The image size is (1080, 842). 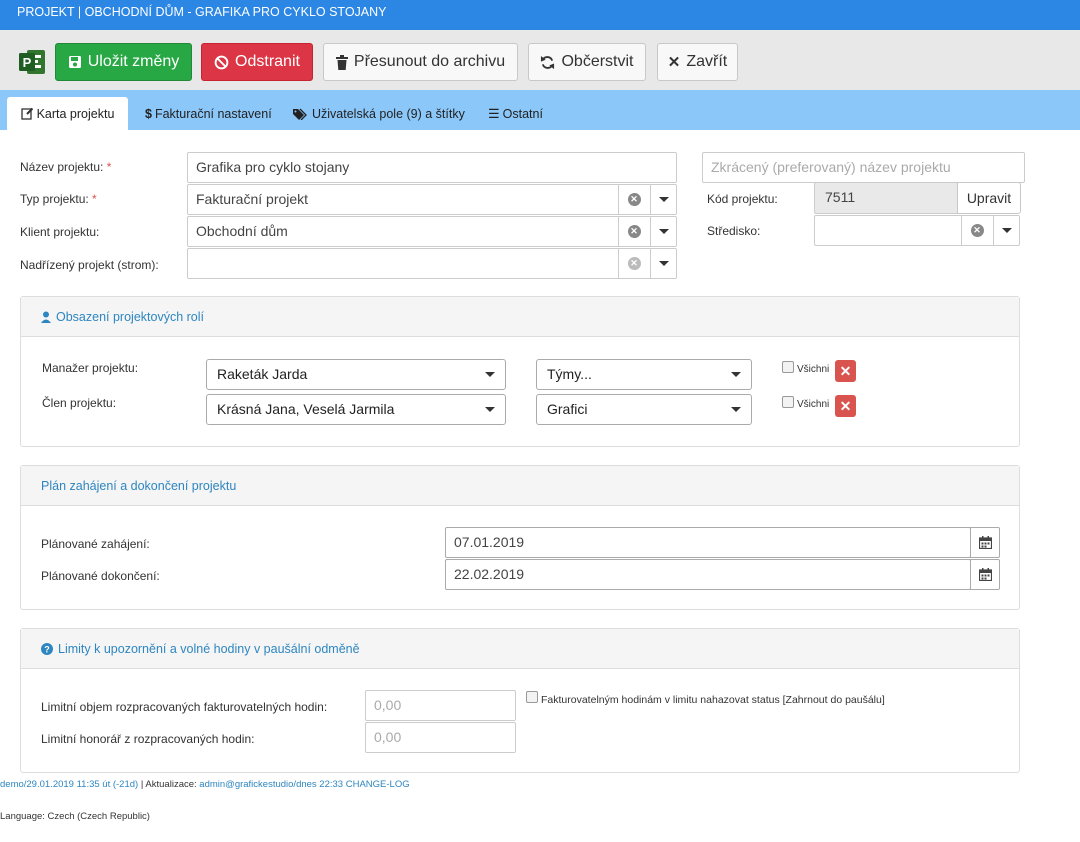 What do you see at coordinates (734, 231) in the screenshot?
I see `center-label: Středisko:` at bounding box center [734, 231].